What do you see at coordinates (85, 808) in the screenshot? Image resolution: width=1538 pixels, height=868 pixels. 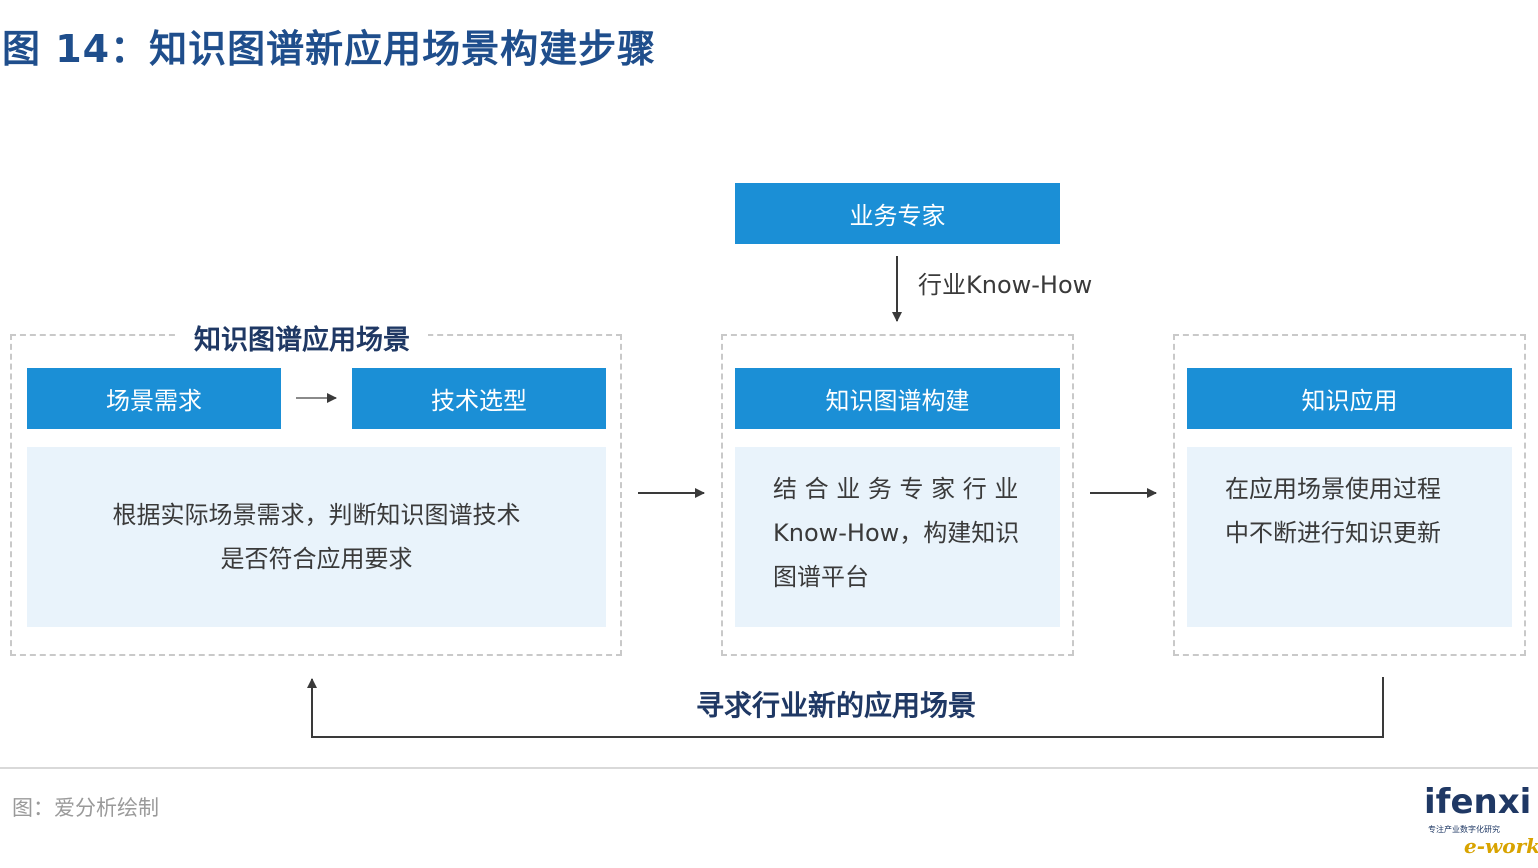 I see `source-note: 图：爱分析绘制` at bounding box center [85, 808].